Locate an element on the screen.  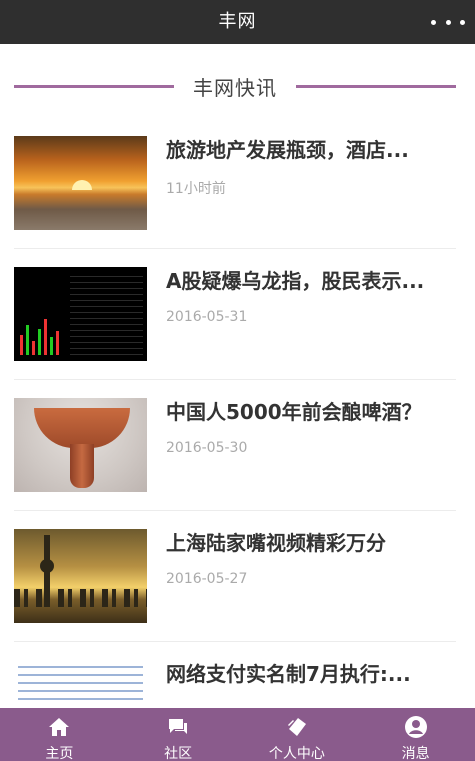
news-title: 中国人5000年前会酿啤酒？ is located at coordinates (311, 412).